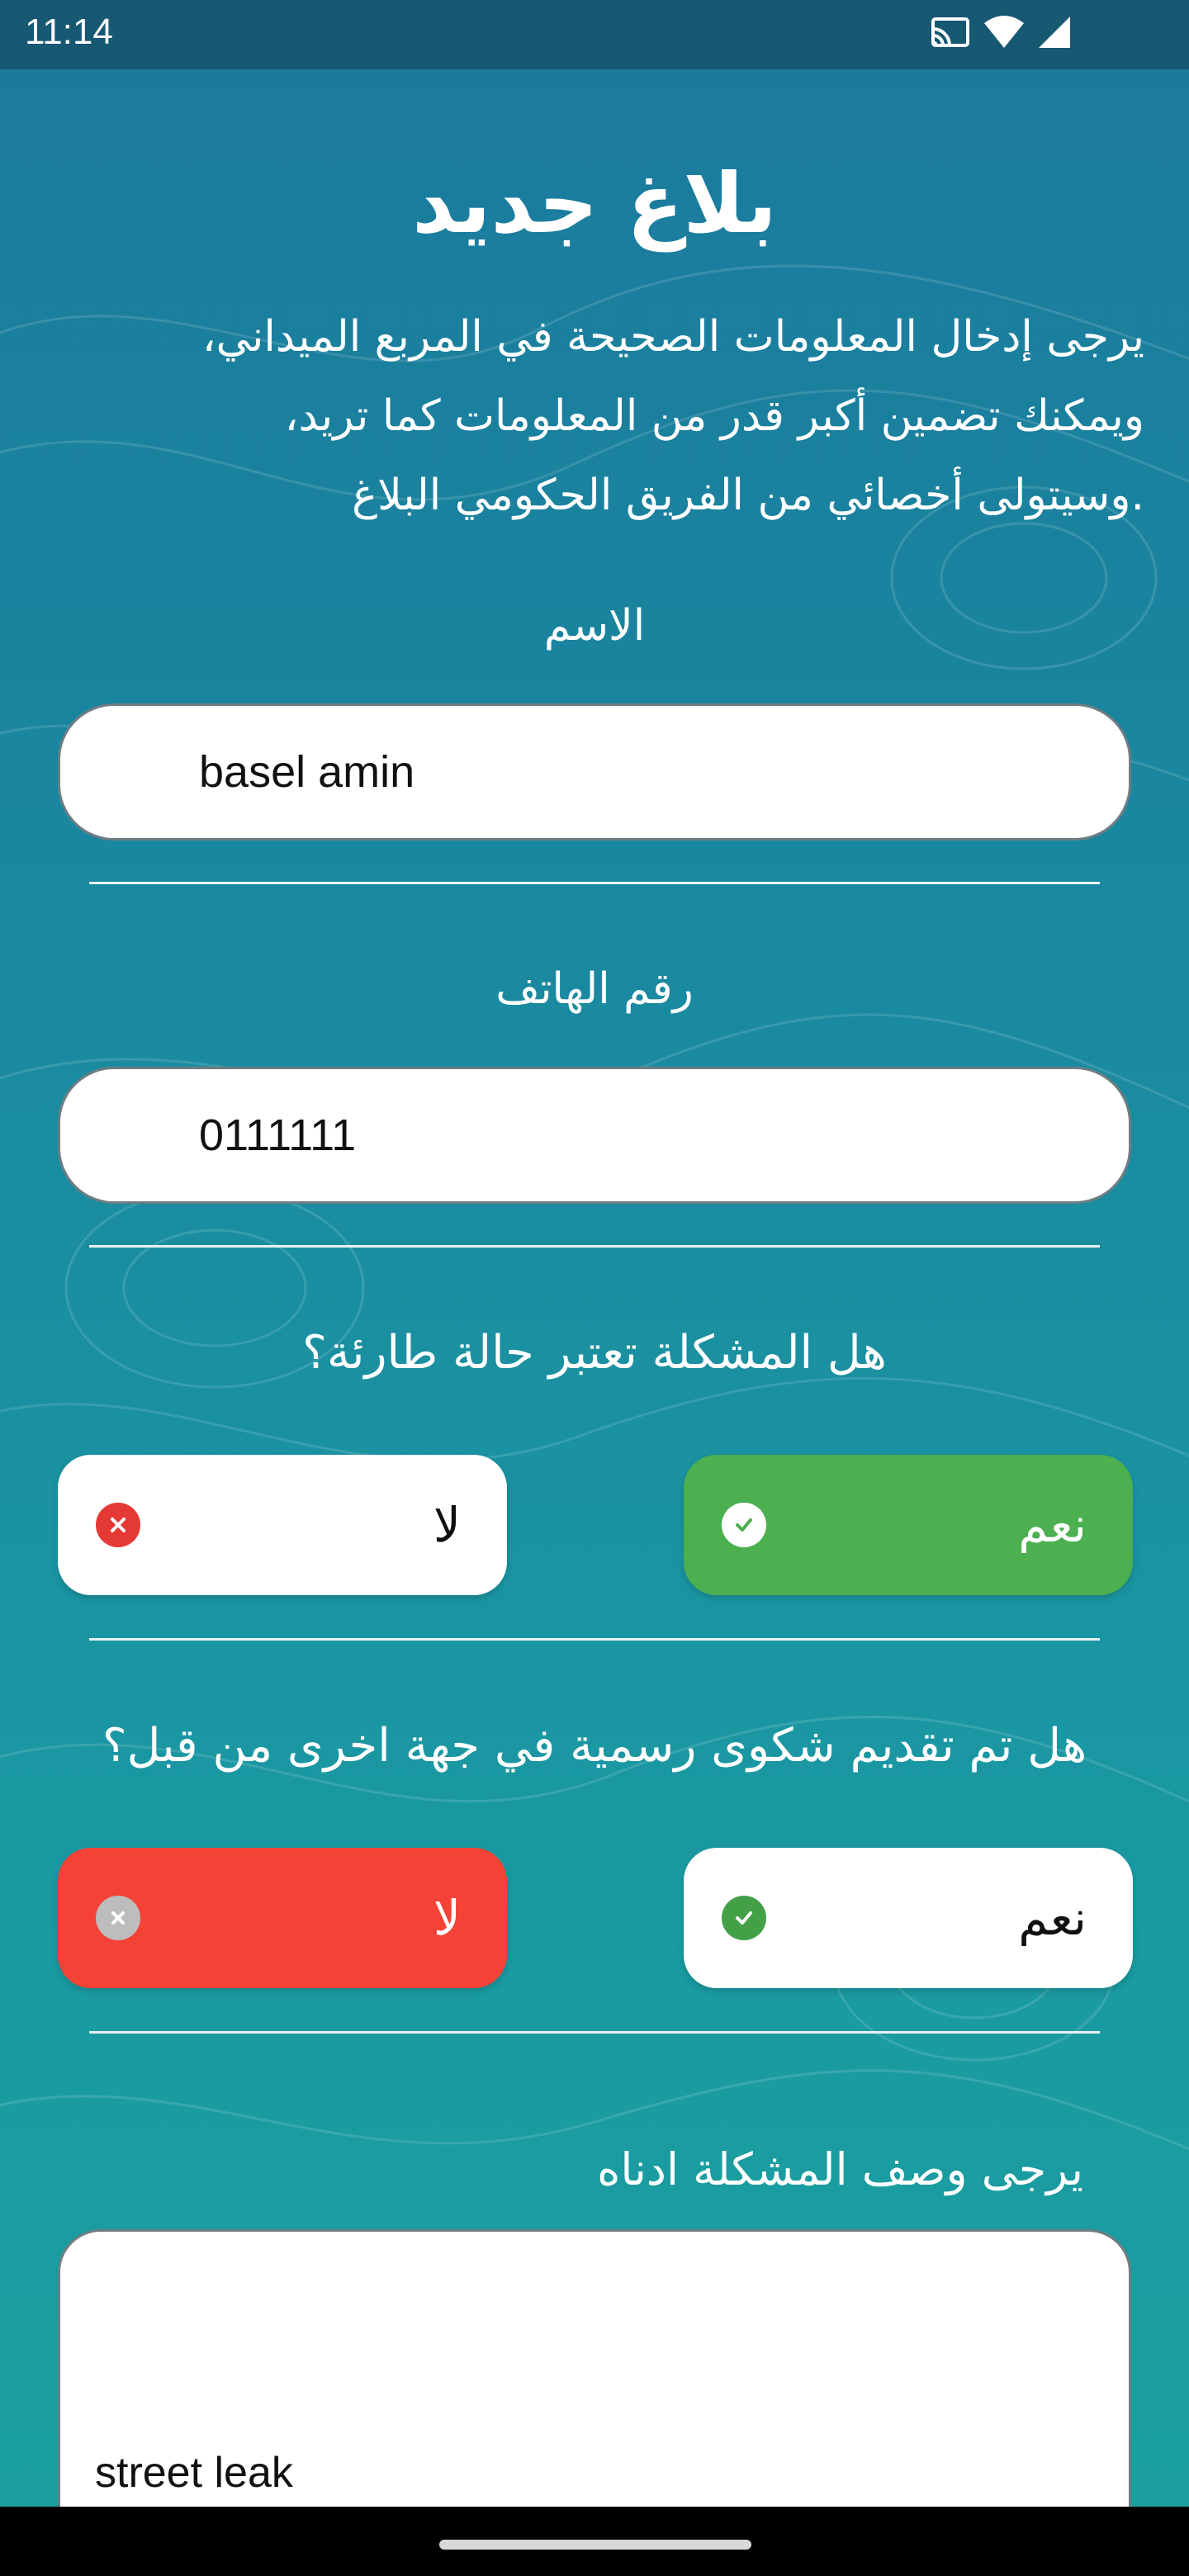  I want to click on name-label: الاسم, so click(594, 626).